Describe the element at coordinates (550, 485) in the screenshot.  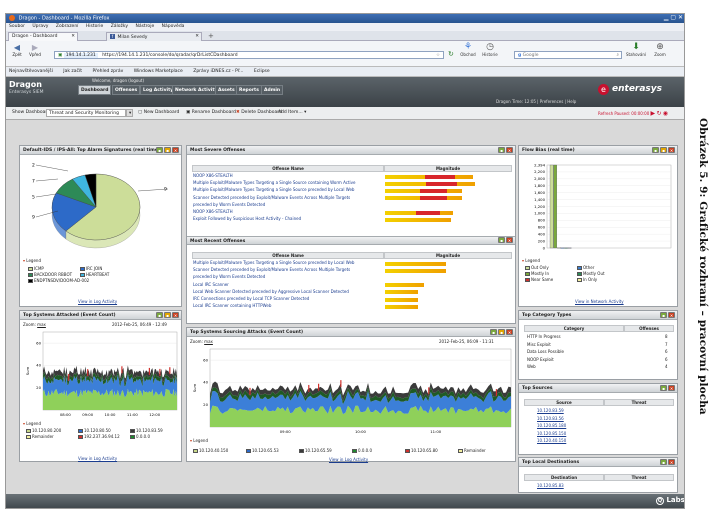
I see `ip-link: 10.120.85.83` at that location.